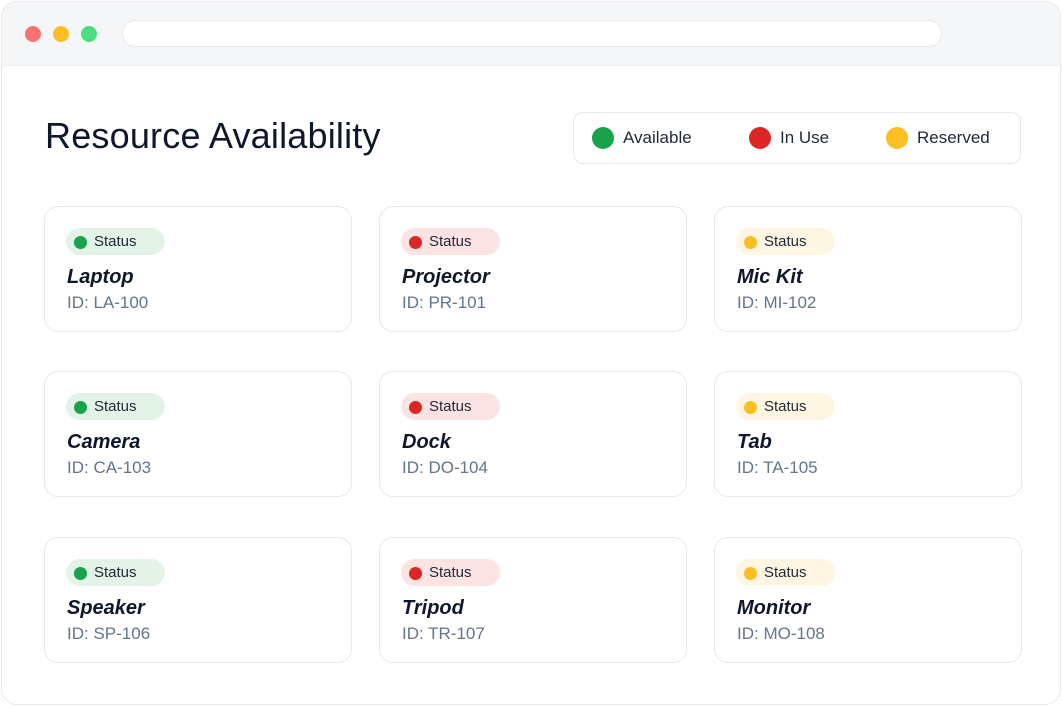 This screenshot has width=1063, height=707. What do you see at coordinates (445, 467) in the screenshot?
I see `resource-id: ID: DO-104` at bounding box center [445, 467].